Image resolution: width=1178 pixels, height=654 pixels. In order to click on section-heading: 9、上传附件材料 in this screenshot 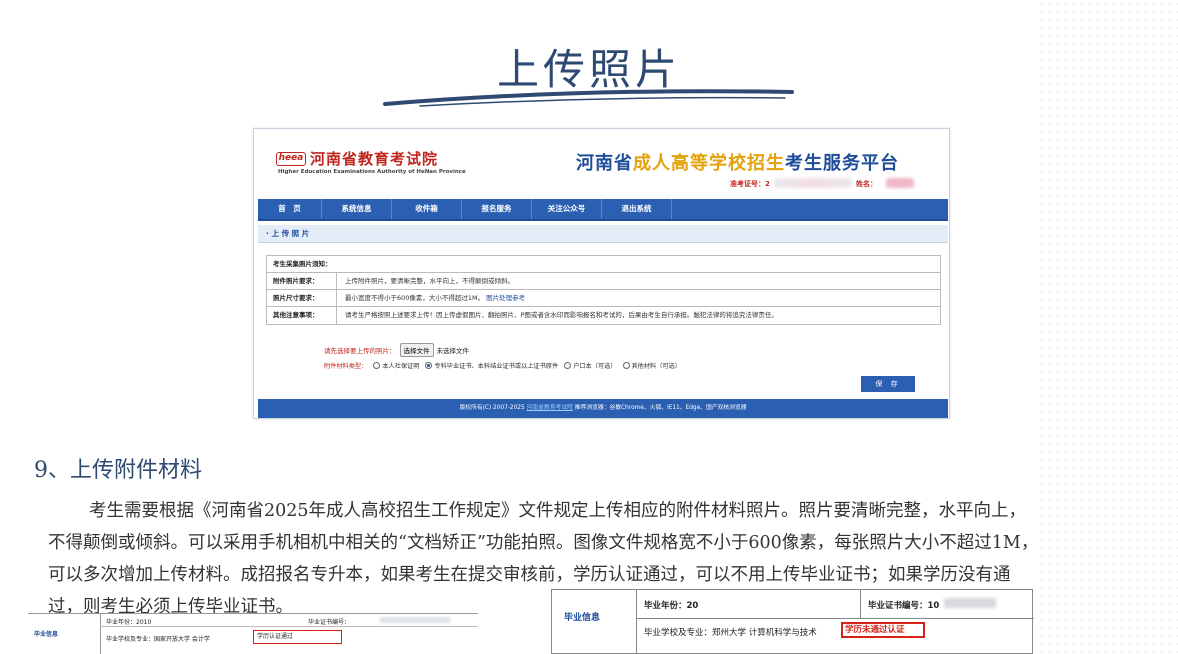, I will do `click(118, 470)`.